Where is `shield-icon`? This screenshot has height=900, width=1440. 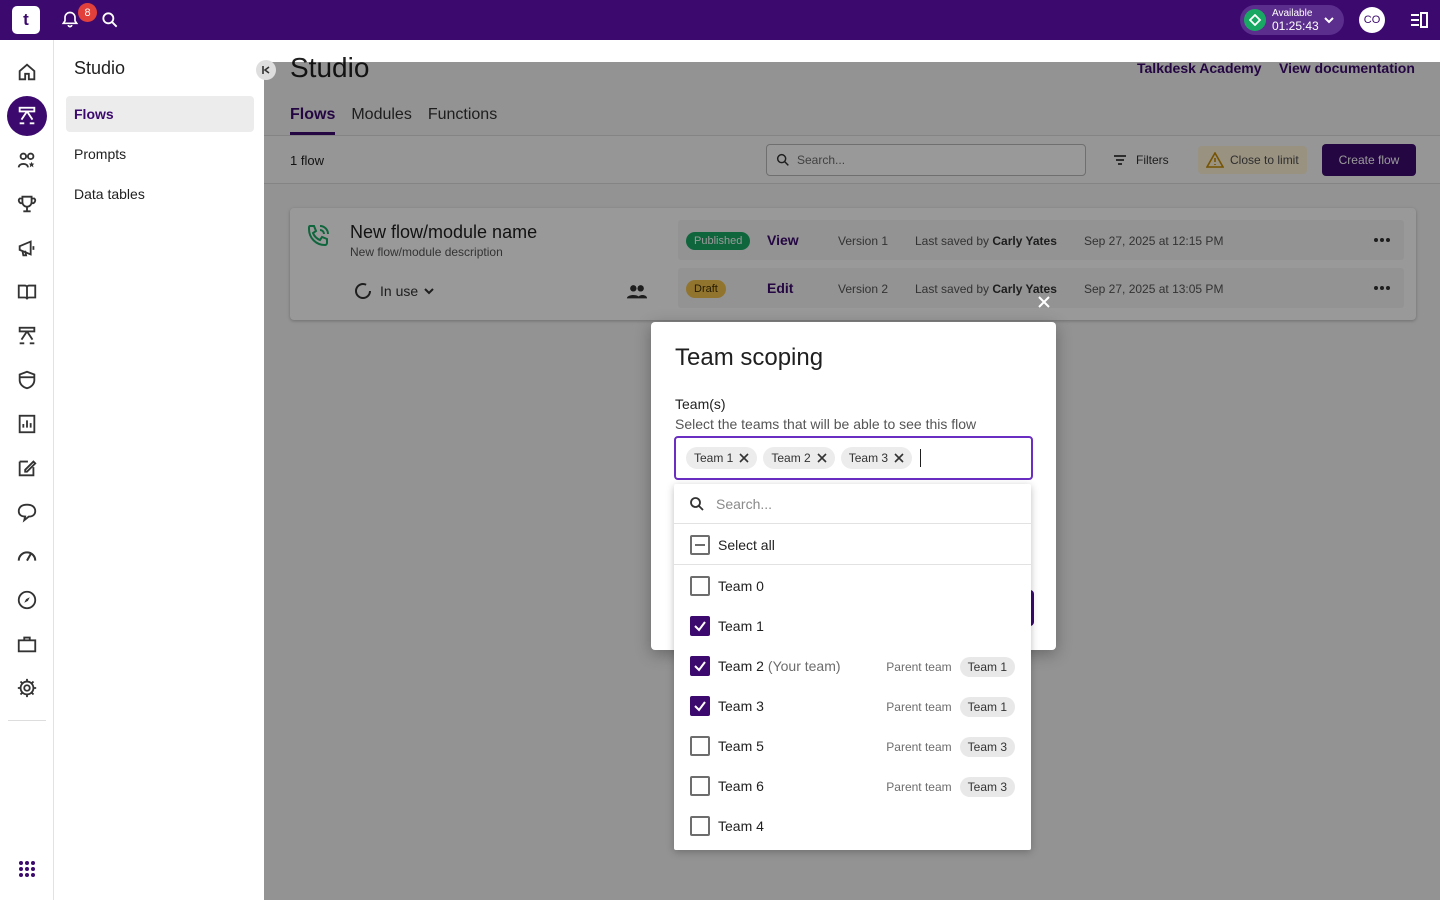 shield-icon is located at coordinates (27, 380).